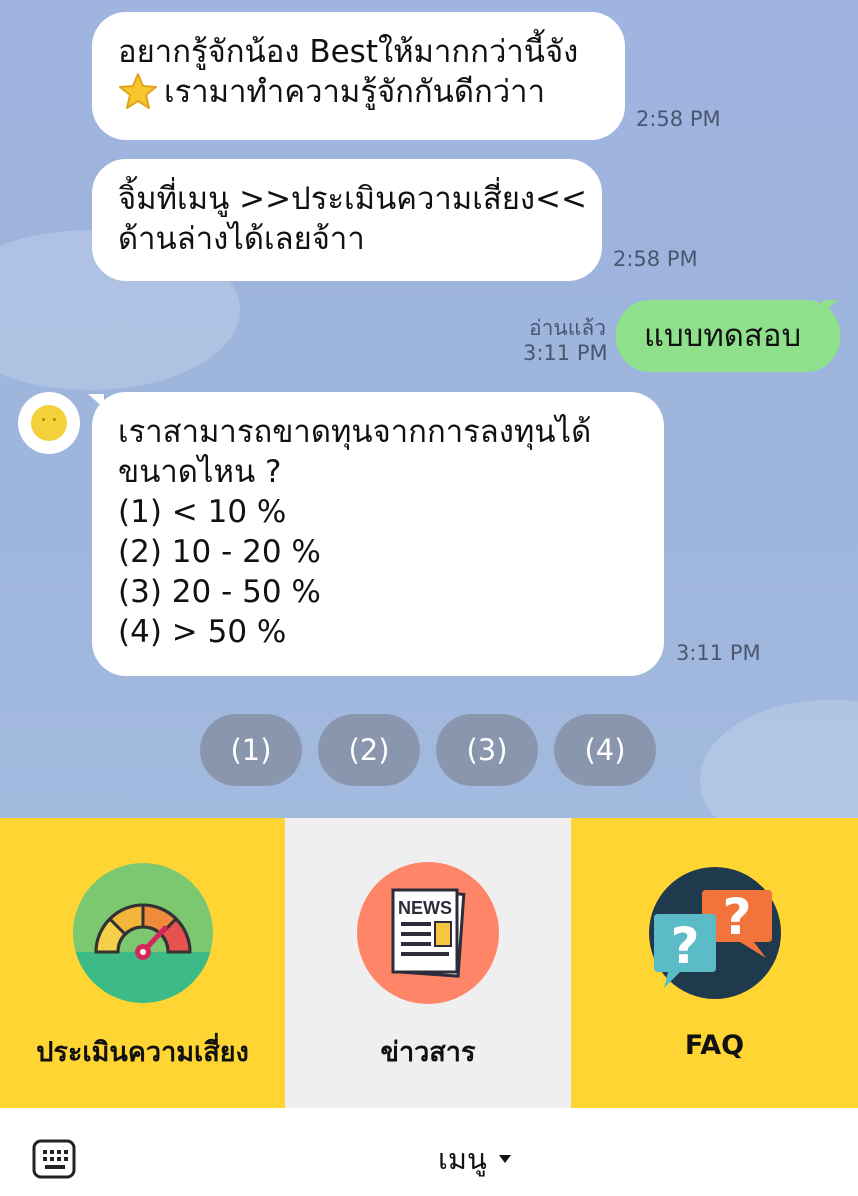 This screenshot has width=858, height=1196. Describe the element at coordinates (684, 946) in the screenshot. I see `question-mark-blue: ?` at that location.